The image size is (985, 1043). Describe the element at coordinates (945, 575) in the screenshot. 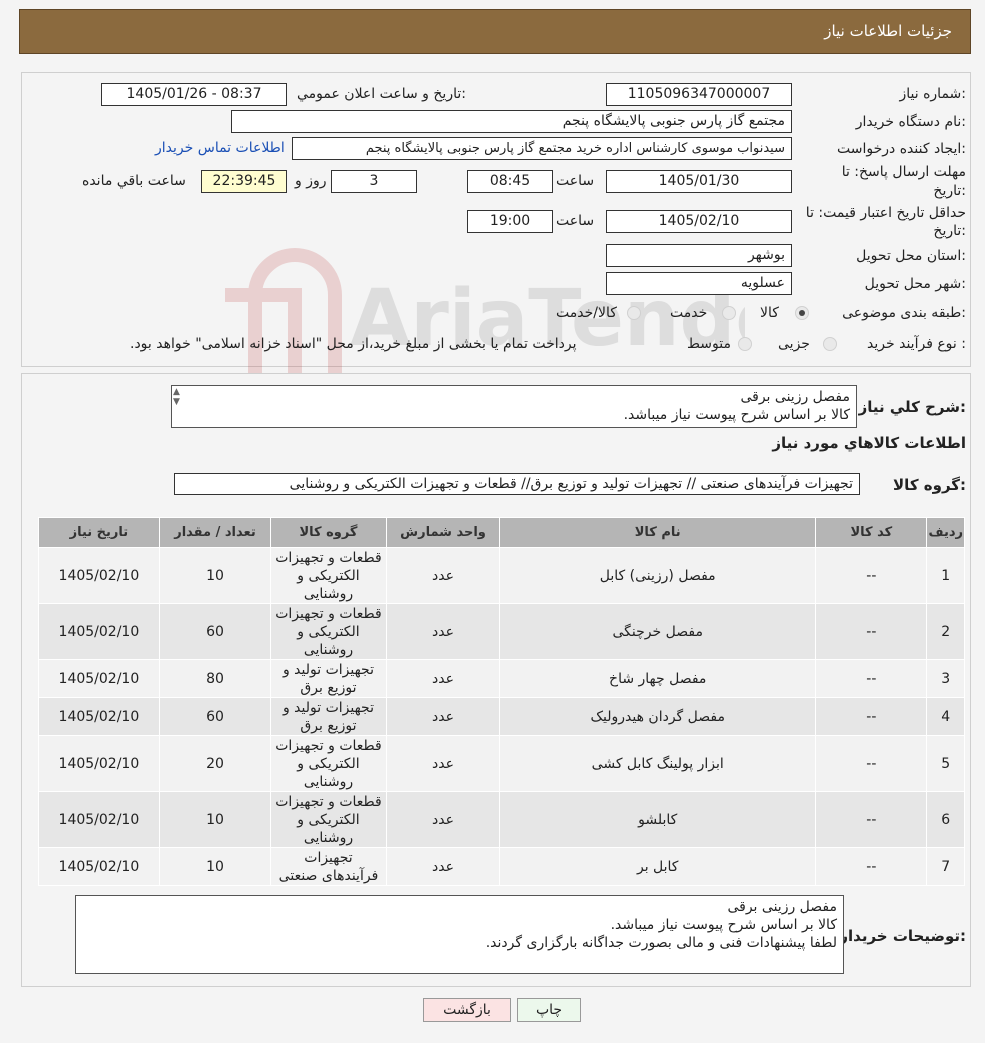

I see `row-number-cell: 1` at that location.